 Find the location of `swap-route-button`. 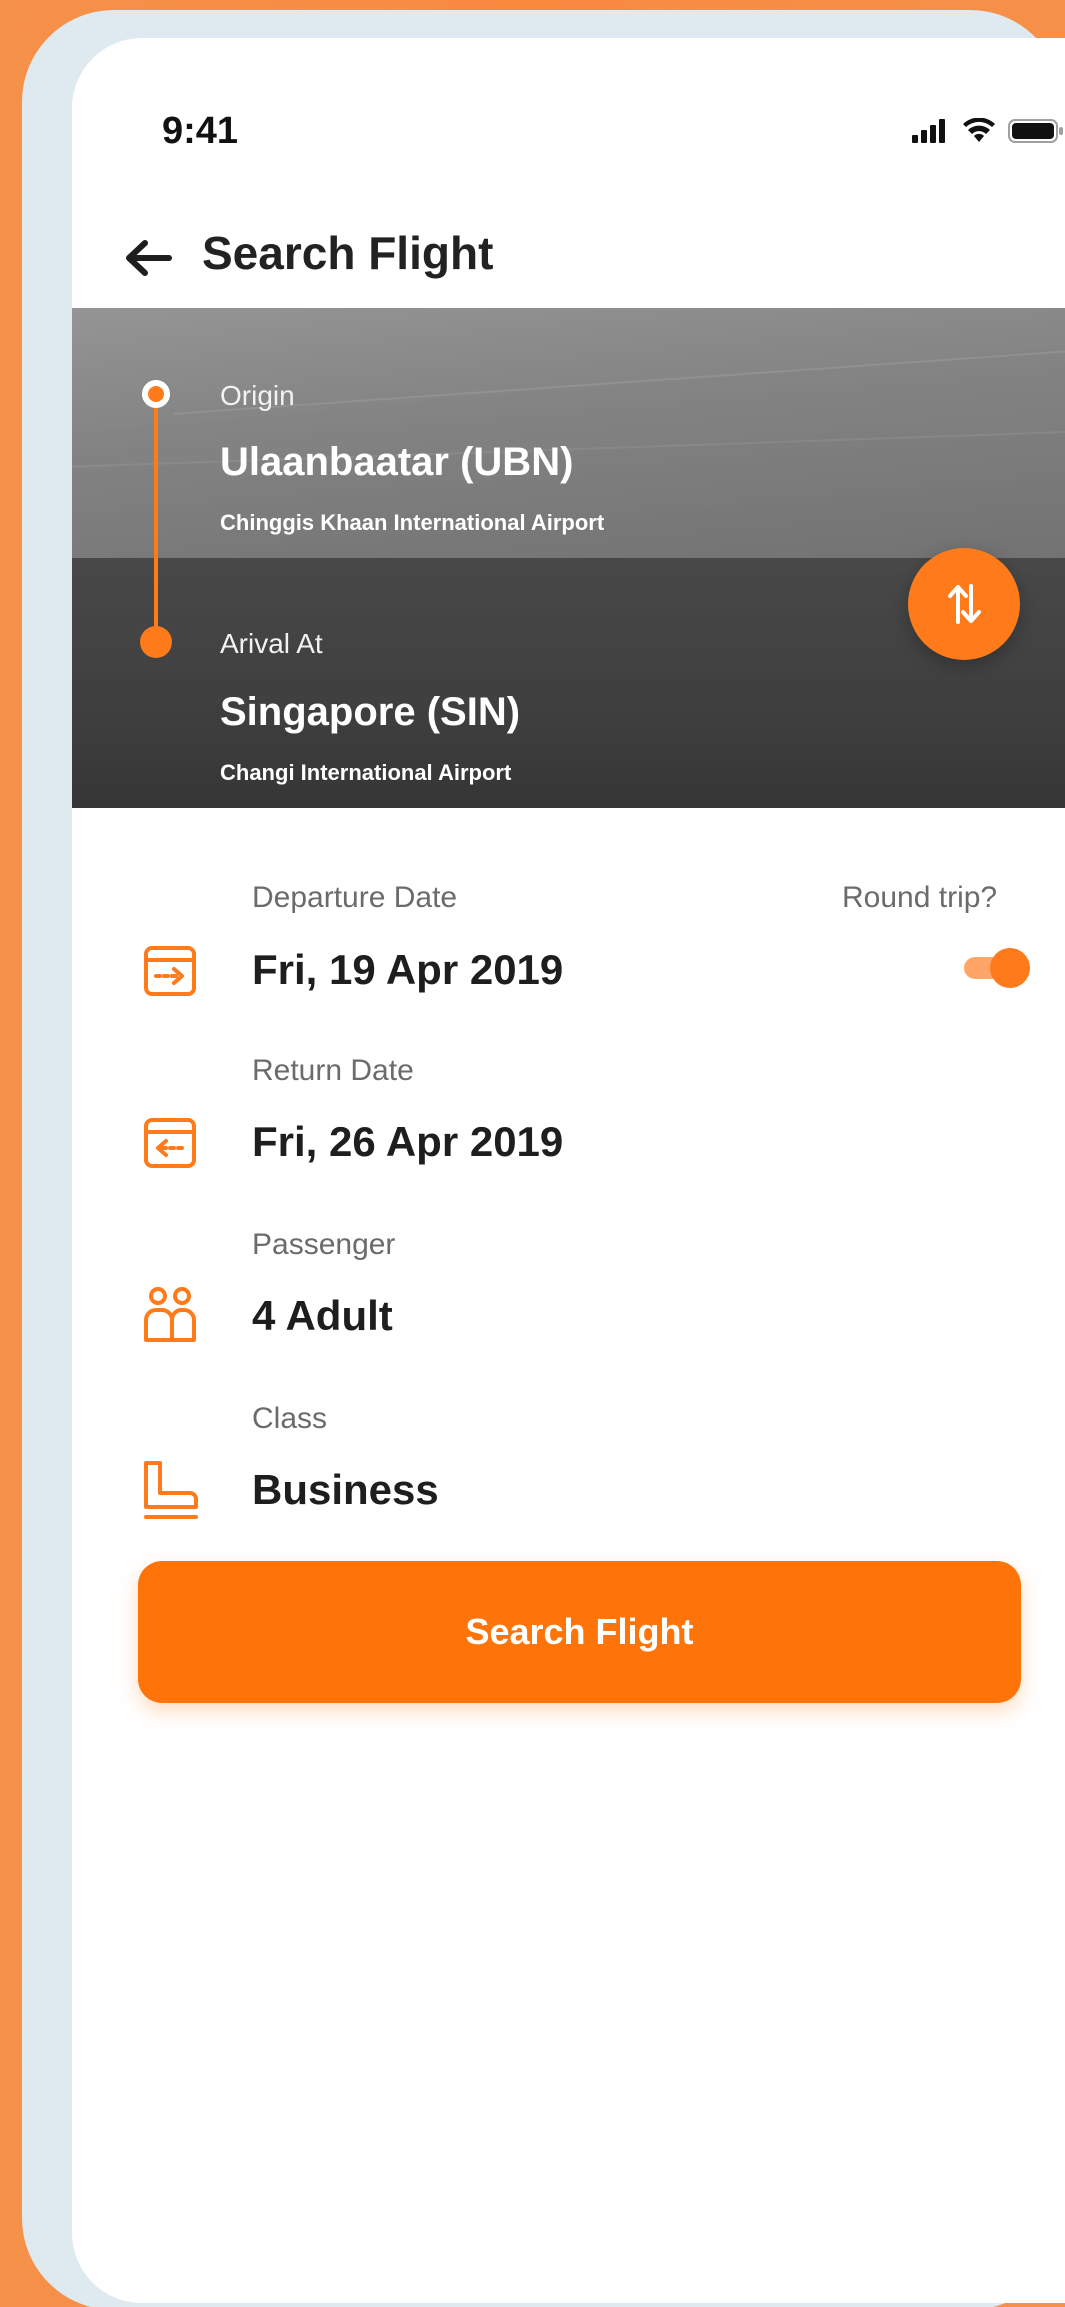

swap-route-button is located at coordinates (964, 604).